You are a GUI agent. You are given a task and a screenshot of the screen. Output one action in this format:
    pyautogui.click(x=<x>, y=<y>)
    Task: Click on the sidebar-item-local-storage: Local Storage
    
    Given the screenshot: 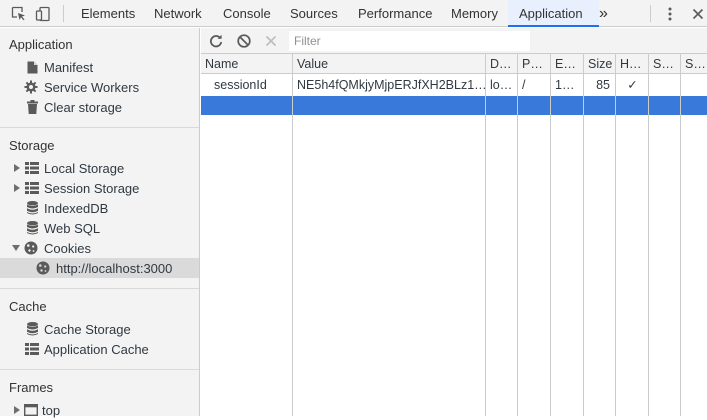 What is the action you would take?
    pyautogui.click(x=99, y=168)
    